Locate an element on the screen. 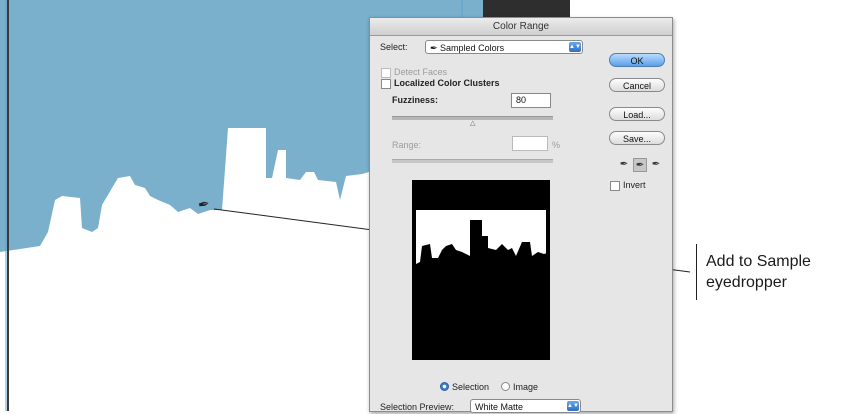 Image resolution: width=853 pixels, height=414 pixels. callout-label: Add to Sample eyedropper is located at coordinates (758, 272).